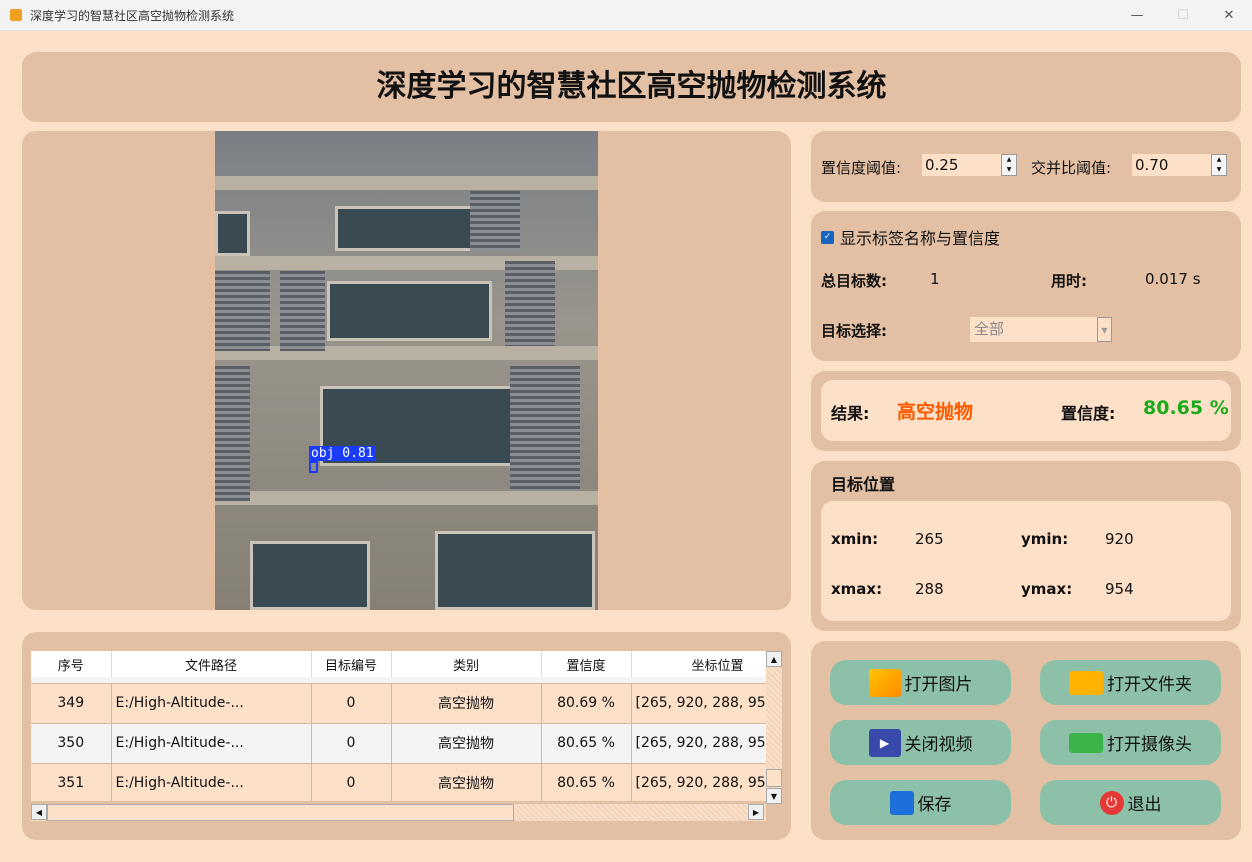 The image size is (1252, 862). Describe the element at coordinates (1137, 15) in the screenshot. I see `minimize-button: —` at that location.